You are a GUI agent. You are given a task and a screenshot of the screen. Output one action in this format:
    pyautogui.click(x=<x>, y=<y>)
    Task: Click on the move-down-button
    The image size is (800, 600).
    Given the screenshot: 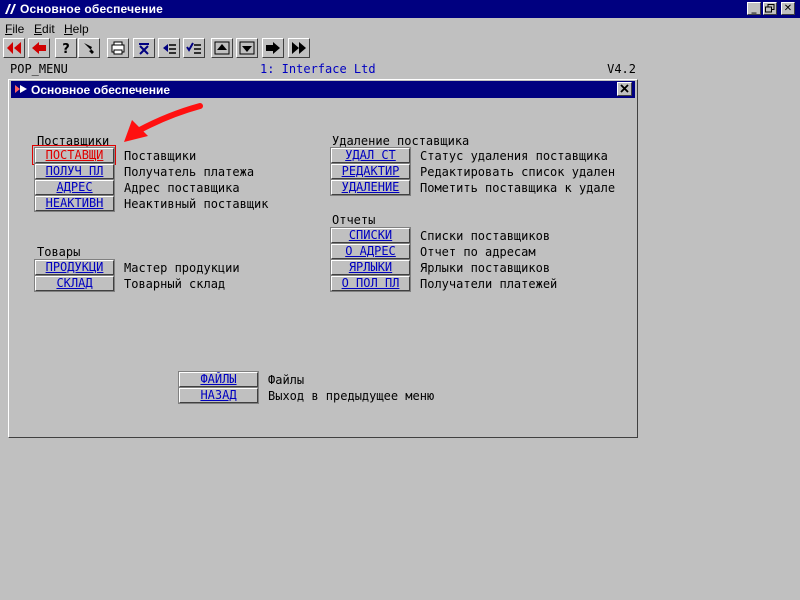 What is the action you would take?
    pyautogui.click(x=247, y=48)
    